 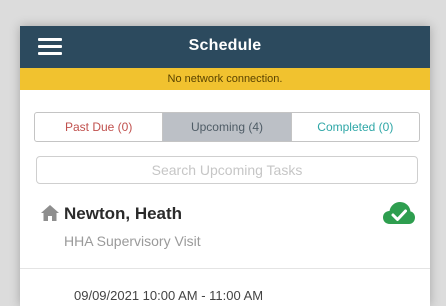 What do you see at coordinates (225, 268) in the screenshot?
I see `row-divider` at bounding box center [225, 268].